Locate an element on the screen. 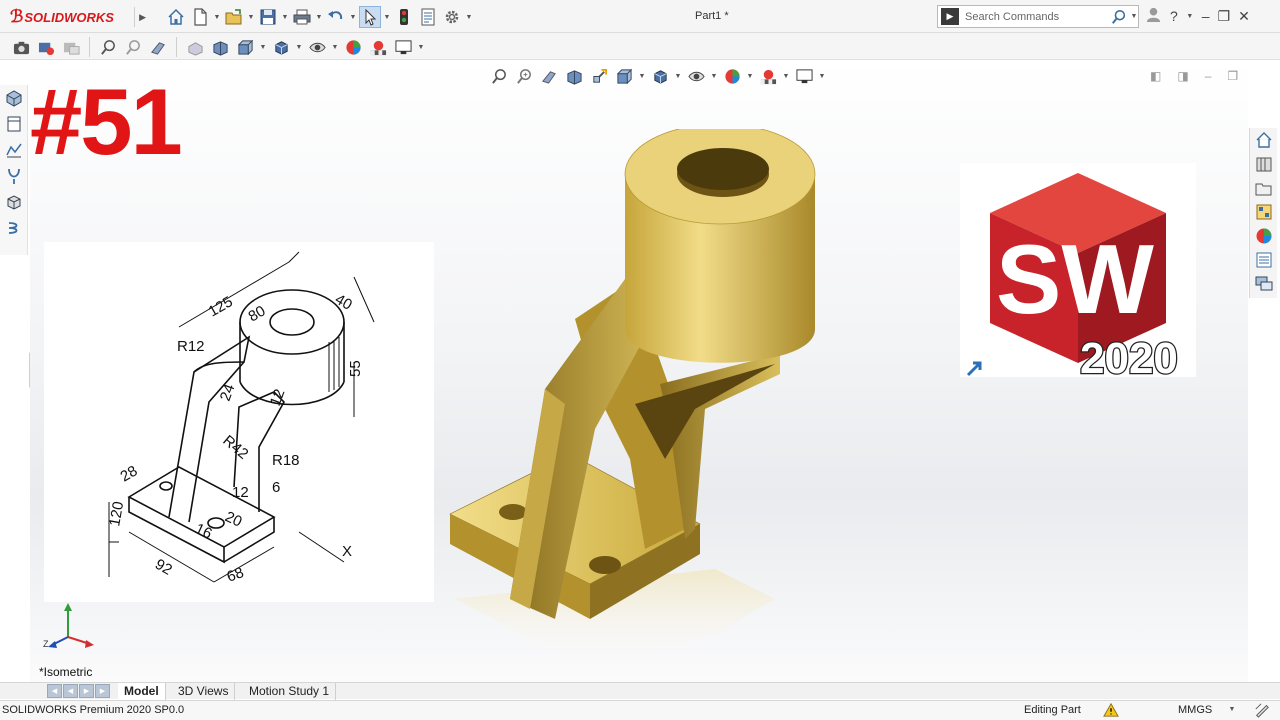 Image resolution: width=1280 pixels, height=720 pixels. select-dropdown-icon: ▼ is located at coordinates (387, 17).